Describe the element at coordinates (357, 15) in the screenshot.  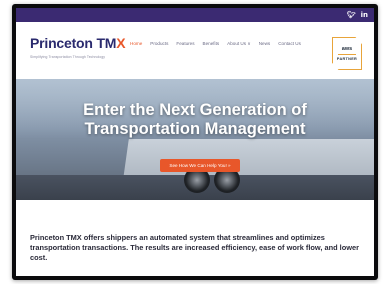
I see `social-links: 🐦︎ in` at that location.